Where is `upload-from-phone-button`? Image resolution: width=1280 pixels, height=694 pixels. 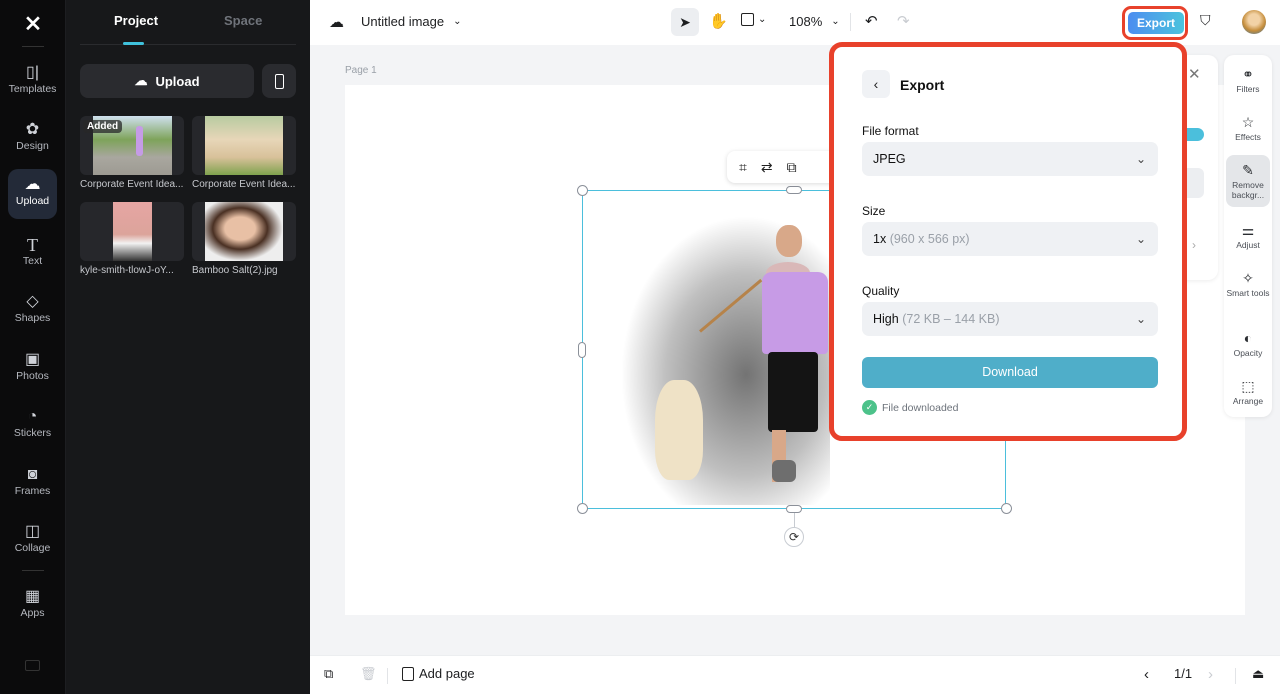 upload-from-phone-button is located at coordinates (279, 81).